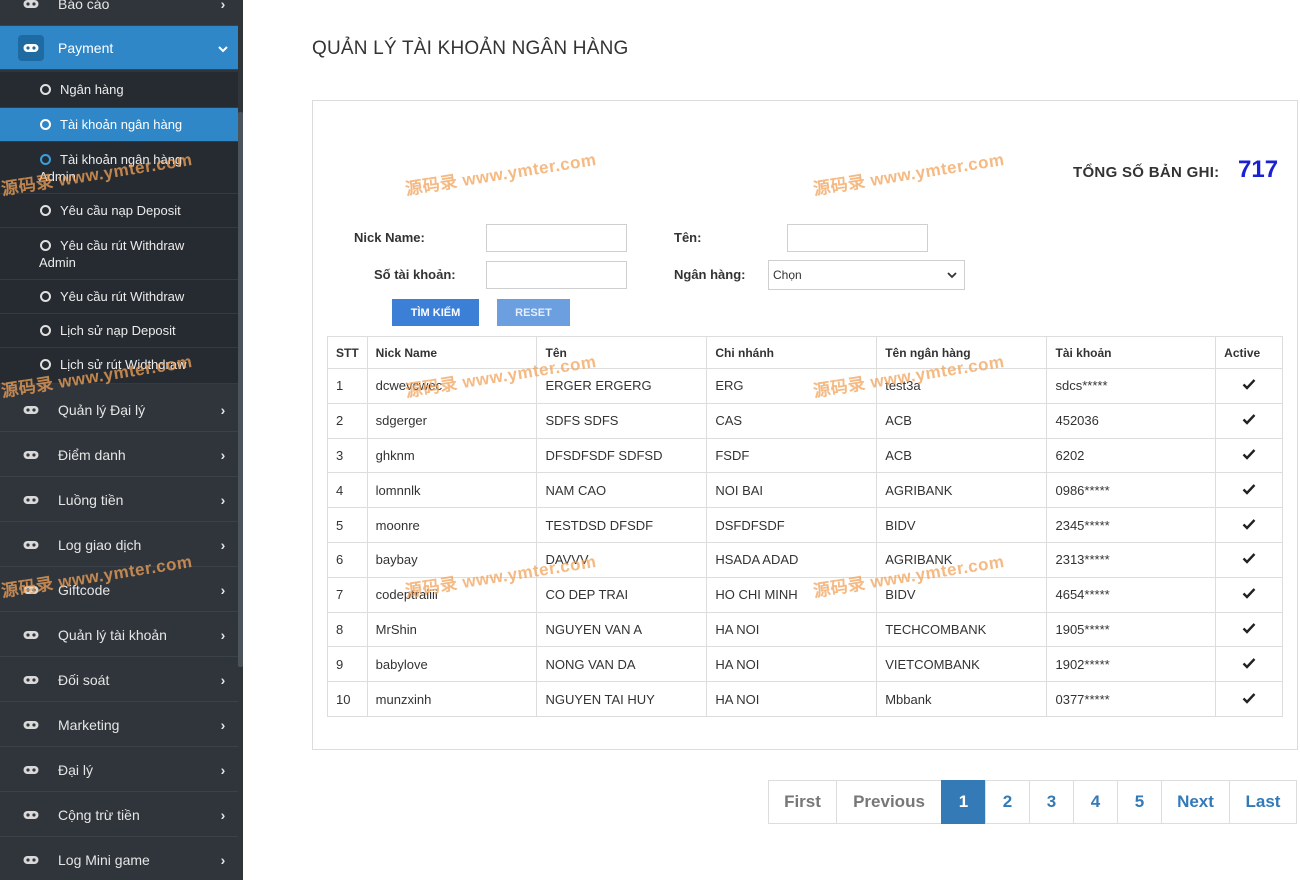 The width and height of the screenshot is (1300, 880). I want to click on pagination-last: Last, so click(1263, 802).